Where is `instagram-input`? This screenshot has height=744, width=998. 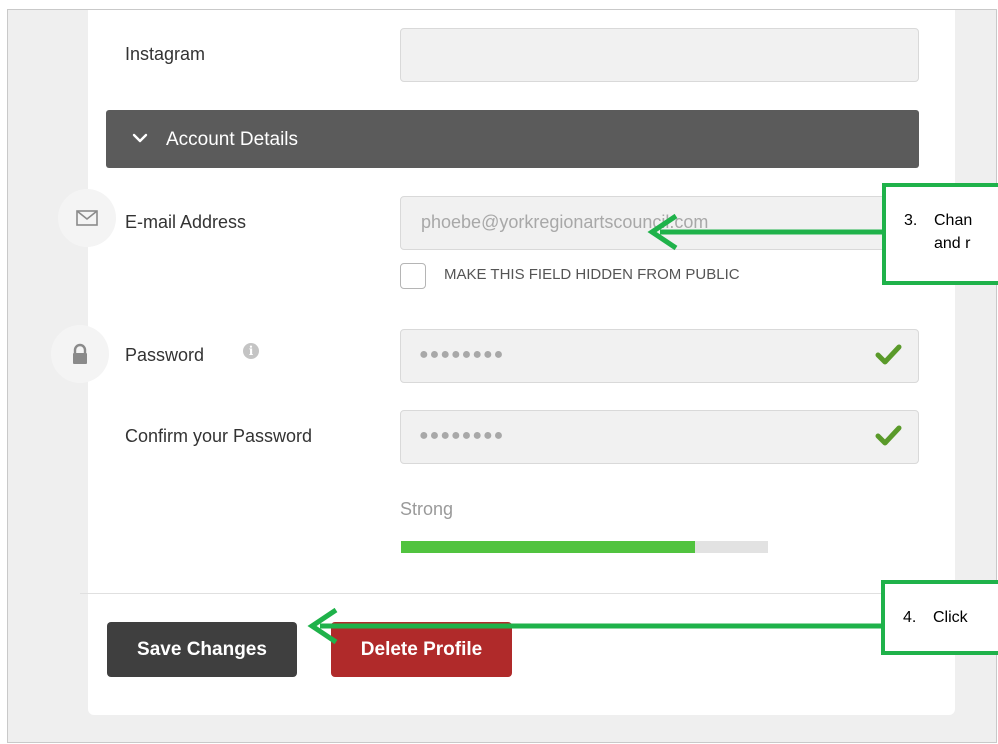 instagram-input is located at coordinates (659, 55).